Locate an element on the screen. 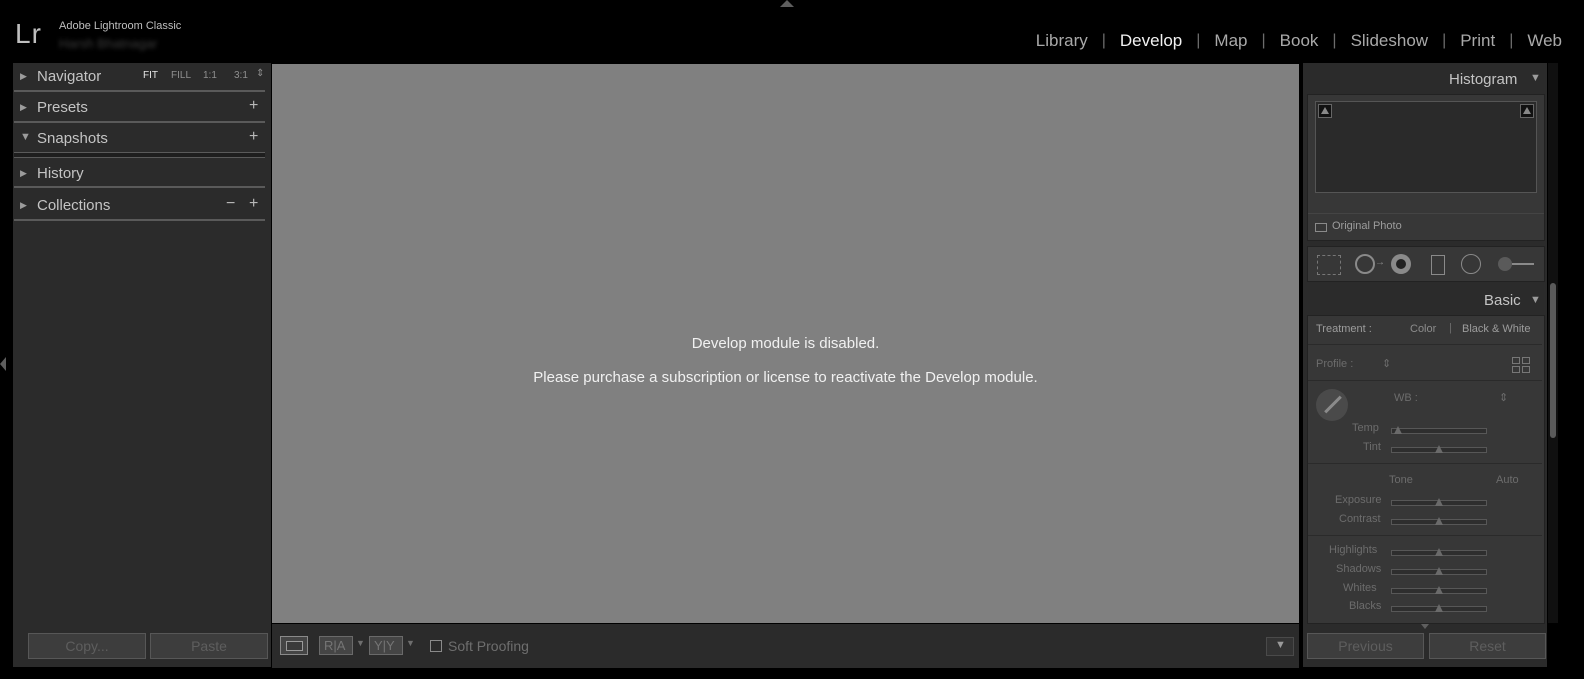 The height and width of the screenshot is (679, 1584). temp-slider is located at coordinates (1439, 430).